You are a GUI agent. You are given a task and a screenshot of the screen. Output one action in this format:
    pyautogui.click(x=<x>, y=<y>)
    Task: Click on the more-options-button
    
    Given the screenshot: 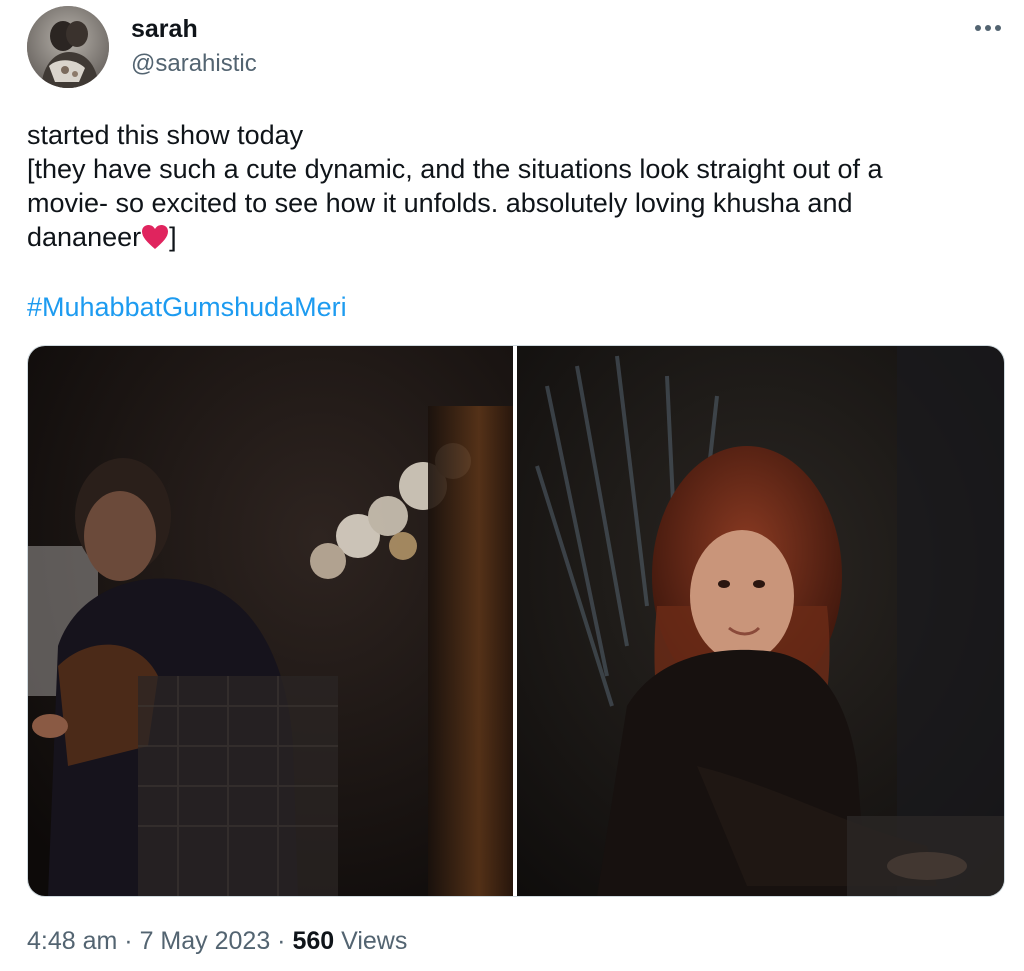 What is the action you would take?
    pyautogui.click(x=988, y=28)
    